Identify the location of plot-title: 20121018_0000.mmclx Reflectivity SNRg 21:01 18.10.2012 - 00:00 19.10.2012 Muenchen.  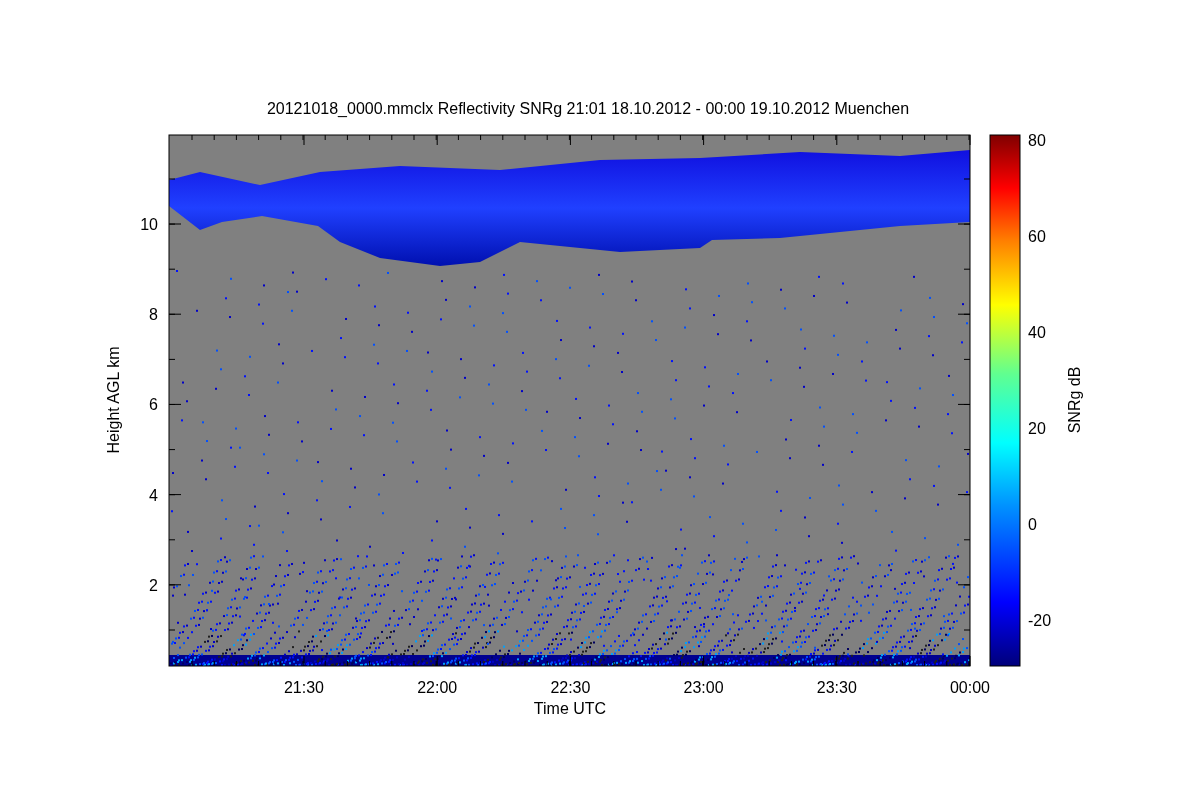
(588, 108).